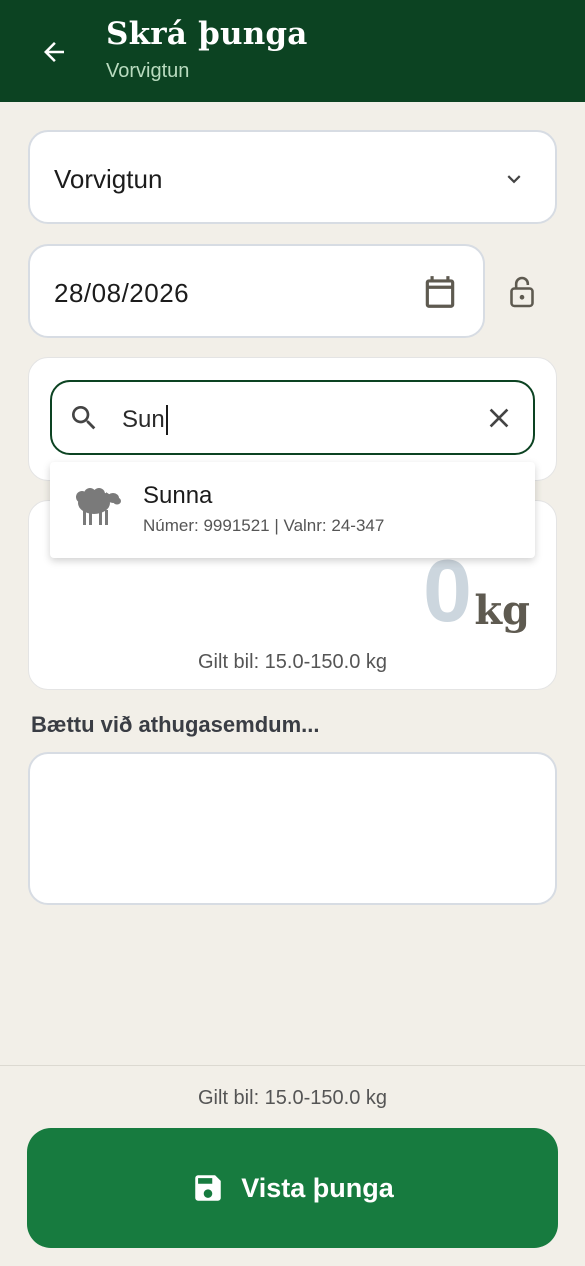 The height and width of the screenshot is (1266, 585). I want to click on suggestion-name: Sunna, so click(178, 495).